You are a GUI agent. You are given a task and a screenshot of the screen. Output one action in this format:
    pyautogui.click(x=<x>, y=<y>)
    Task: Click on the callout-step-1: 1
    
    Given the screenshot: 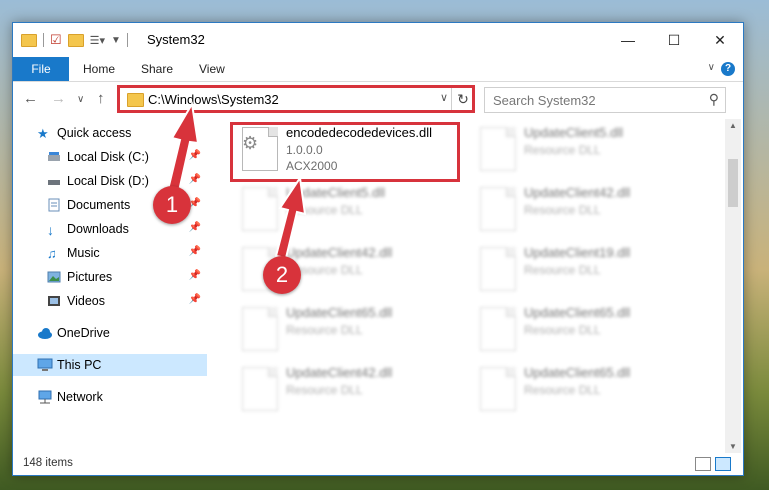 What is the action you would take?
    pyautogui.click(x=172, y=205)
    